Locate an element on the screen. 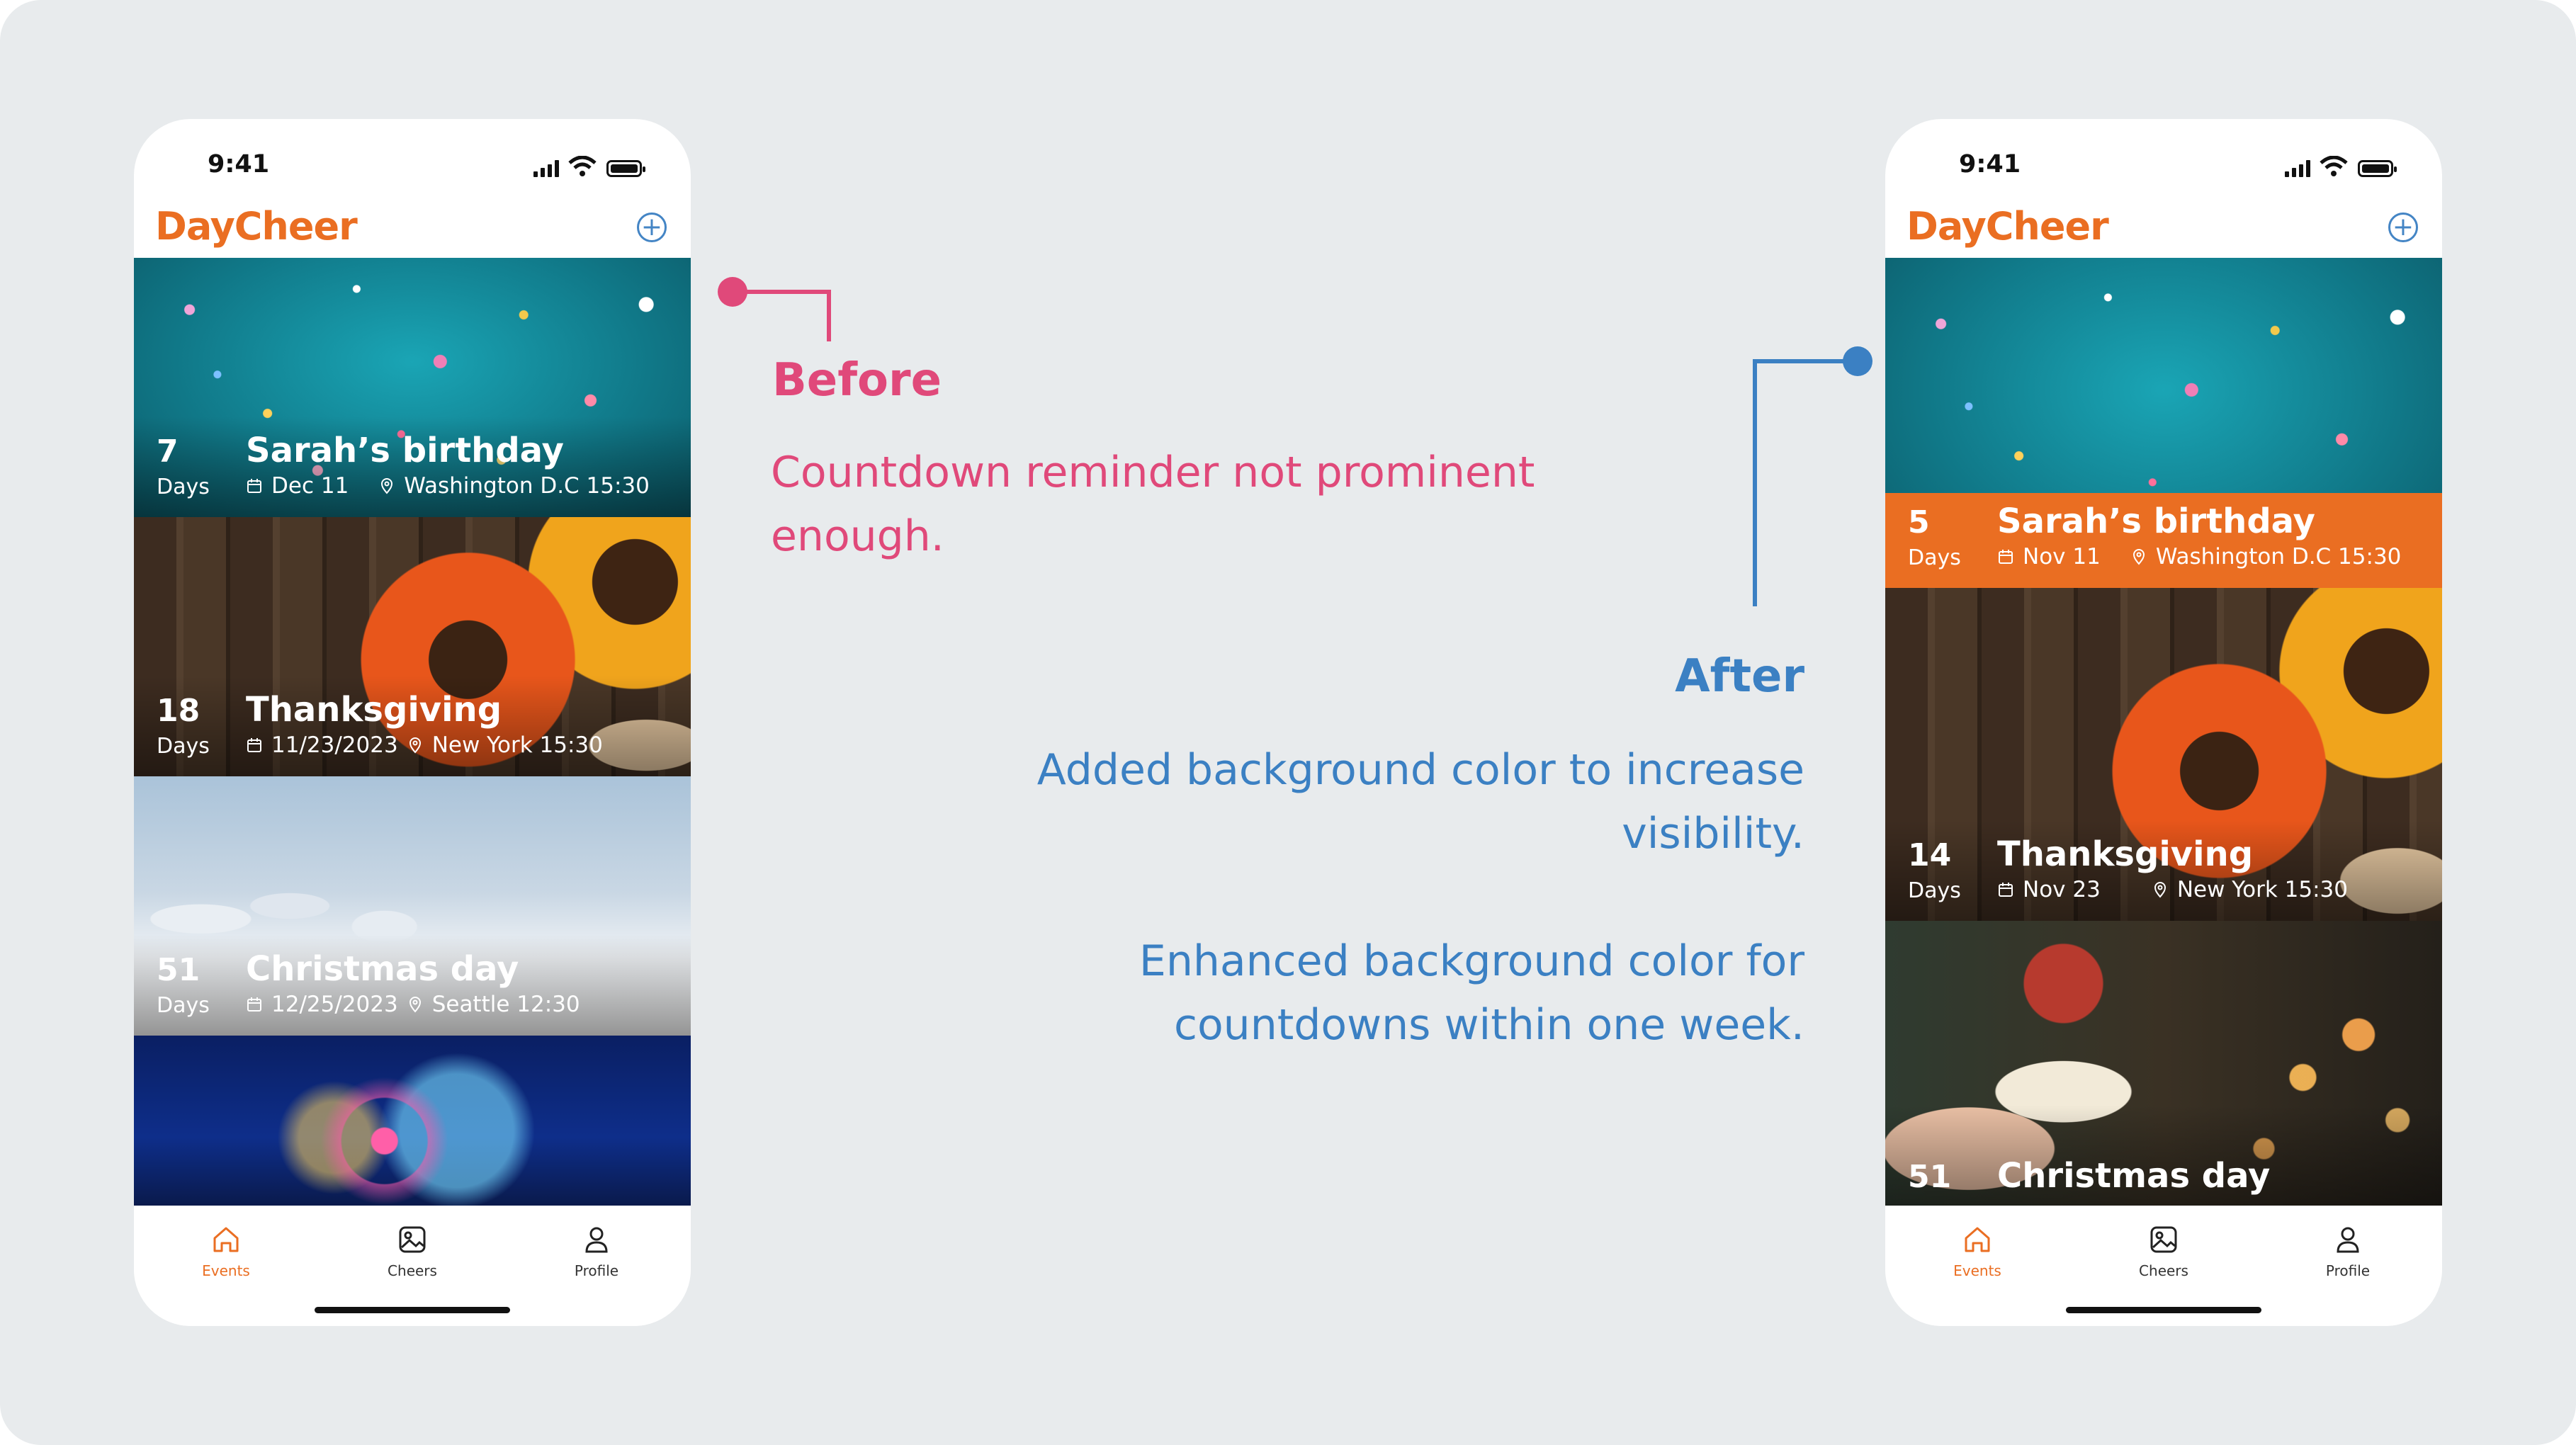  after-text-line: Added background color to increase is located at coordinates (1420, 770).